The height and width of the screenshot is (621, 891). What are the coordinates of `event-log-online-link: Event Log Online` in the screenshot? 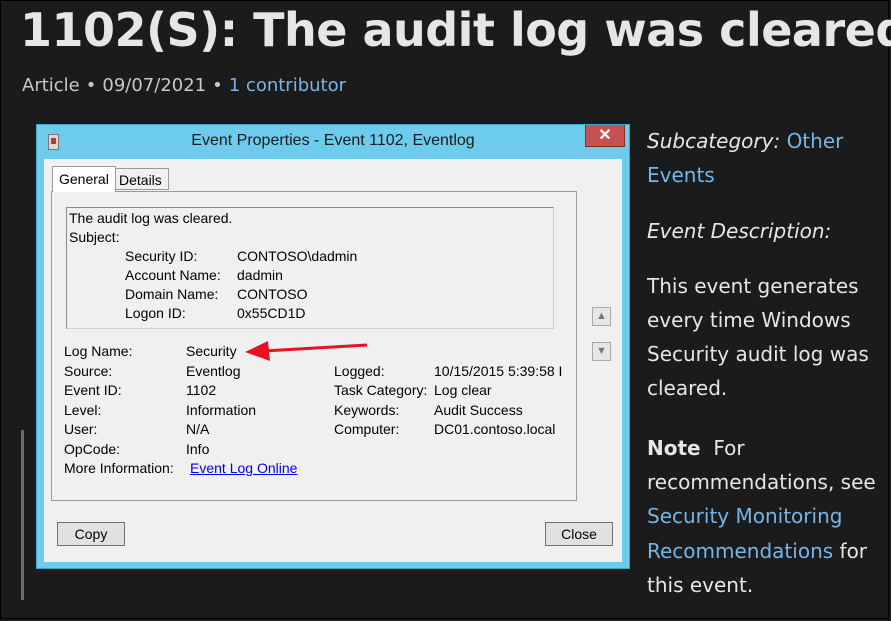 It's located at (243, 468).